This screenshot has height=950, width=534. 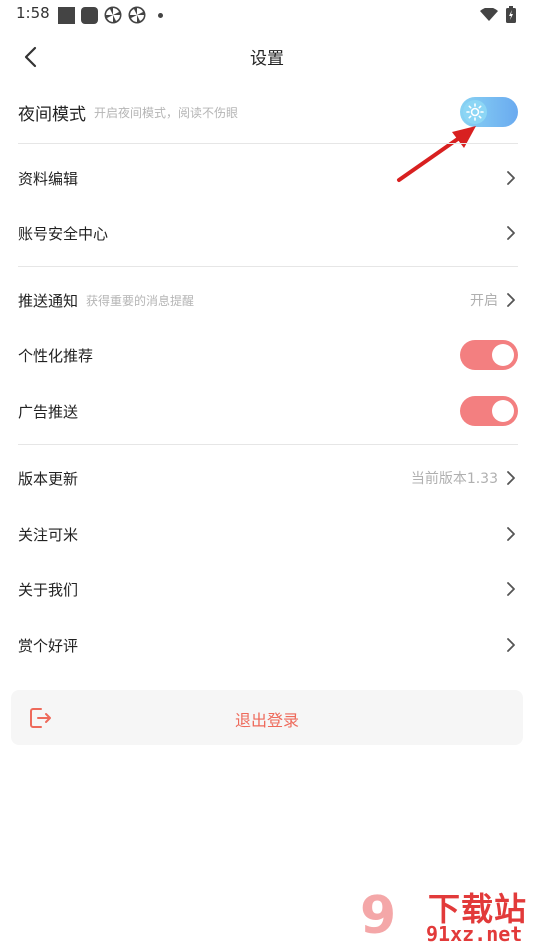 I want to click on site-watermark: 9 下载站 91xz.net, so click(x=446, y=916).